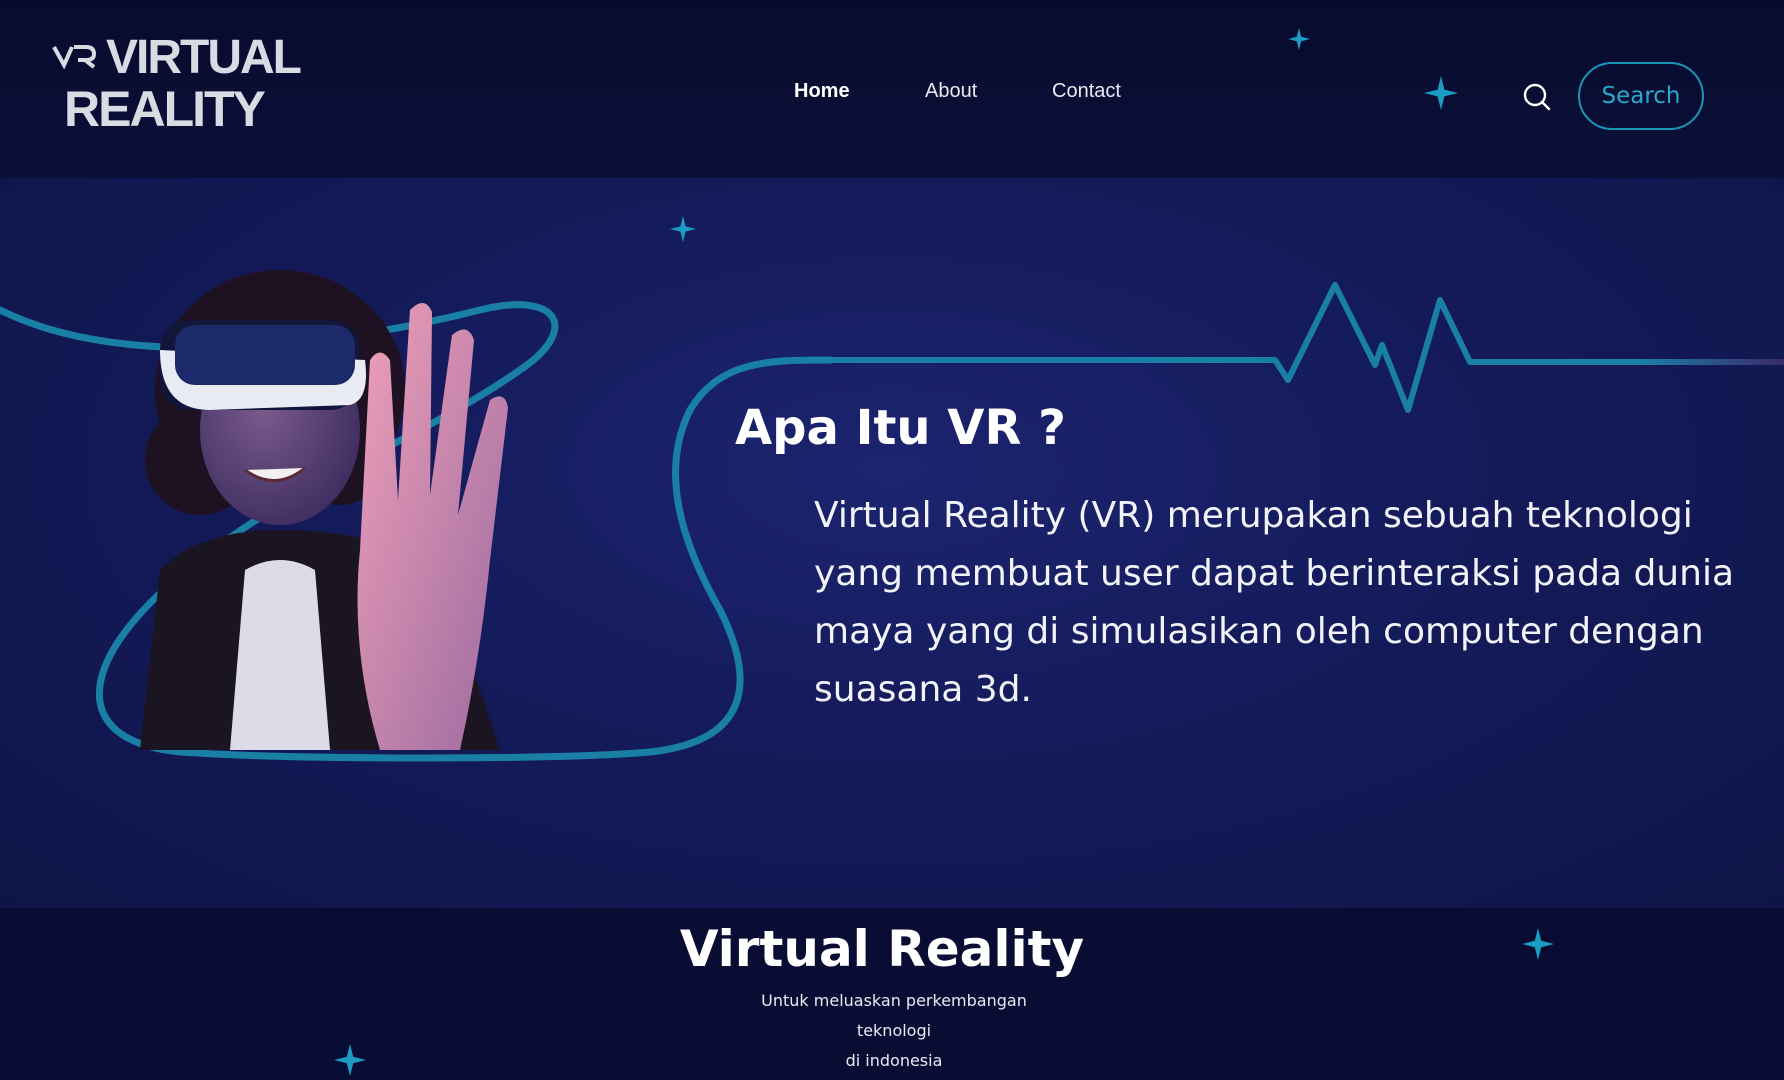  What do you see at coordinates (894, 1015) in the screenshot?
I see `intro-subtitle-line1: Untuk meluaskan perkembangan teknologi` at bounding box center [894, 1015].